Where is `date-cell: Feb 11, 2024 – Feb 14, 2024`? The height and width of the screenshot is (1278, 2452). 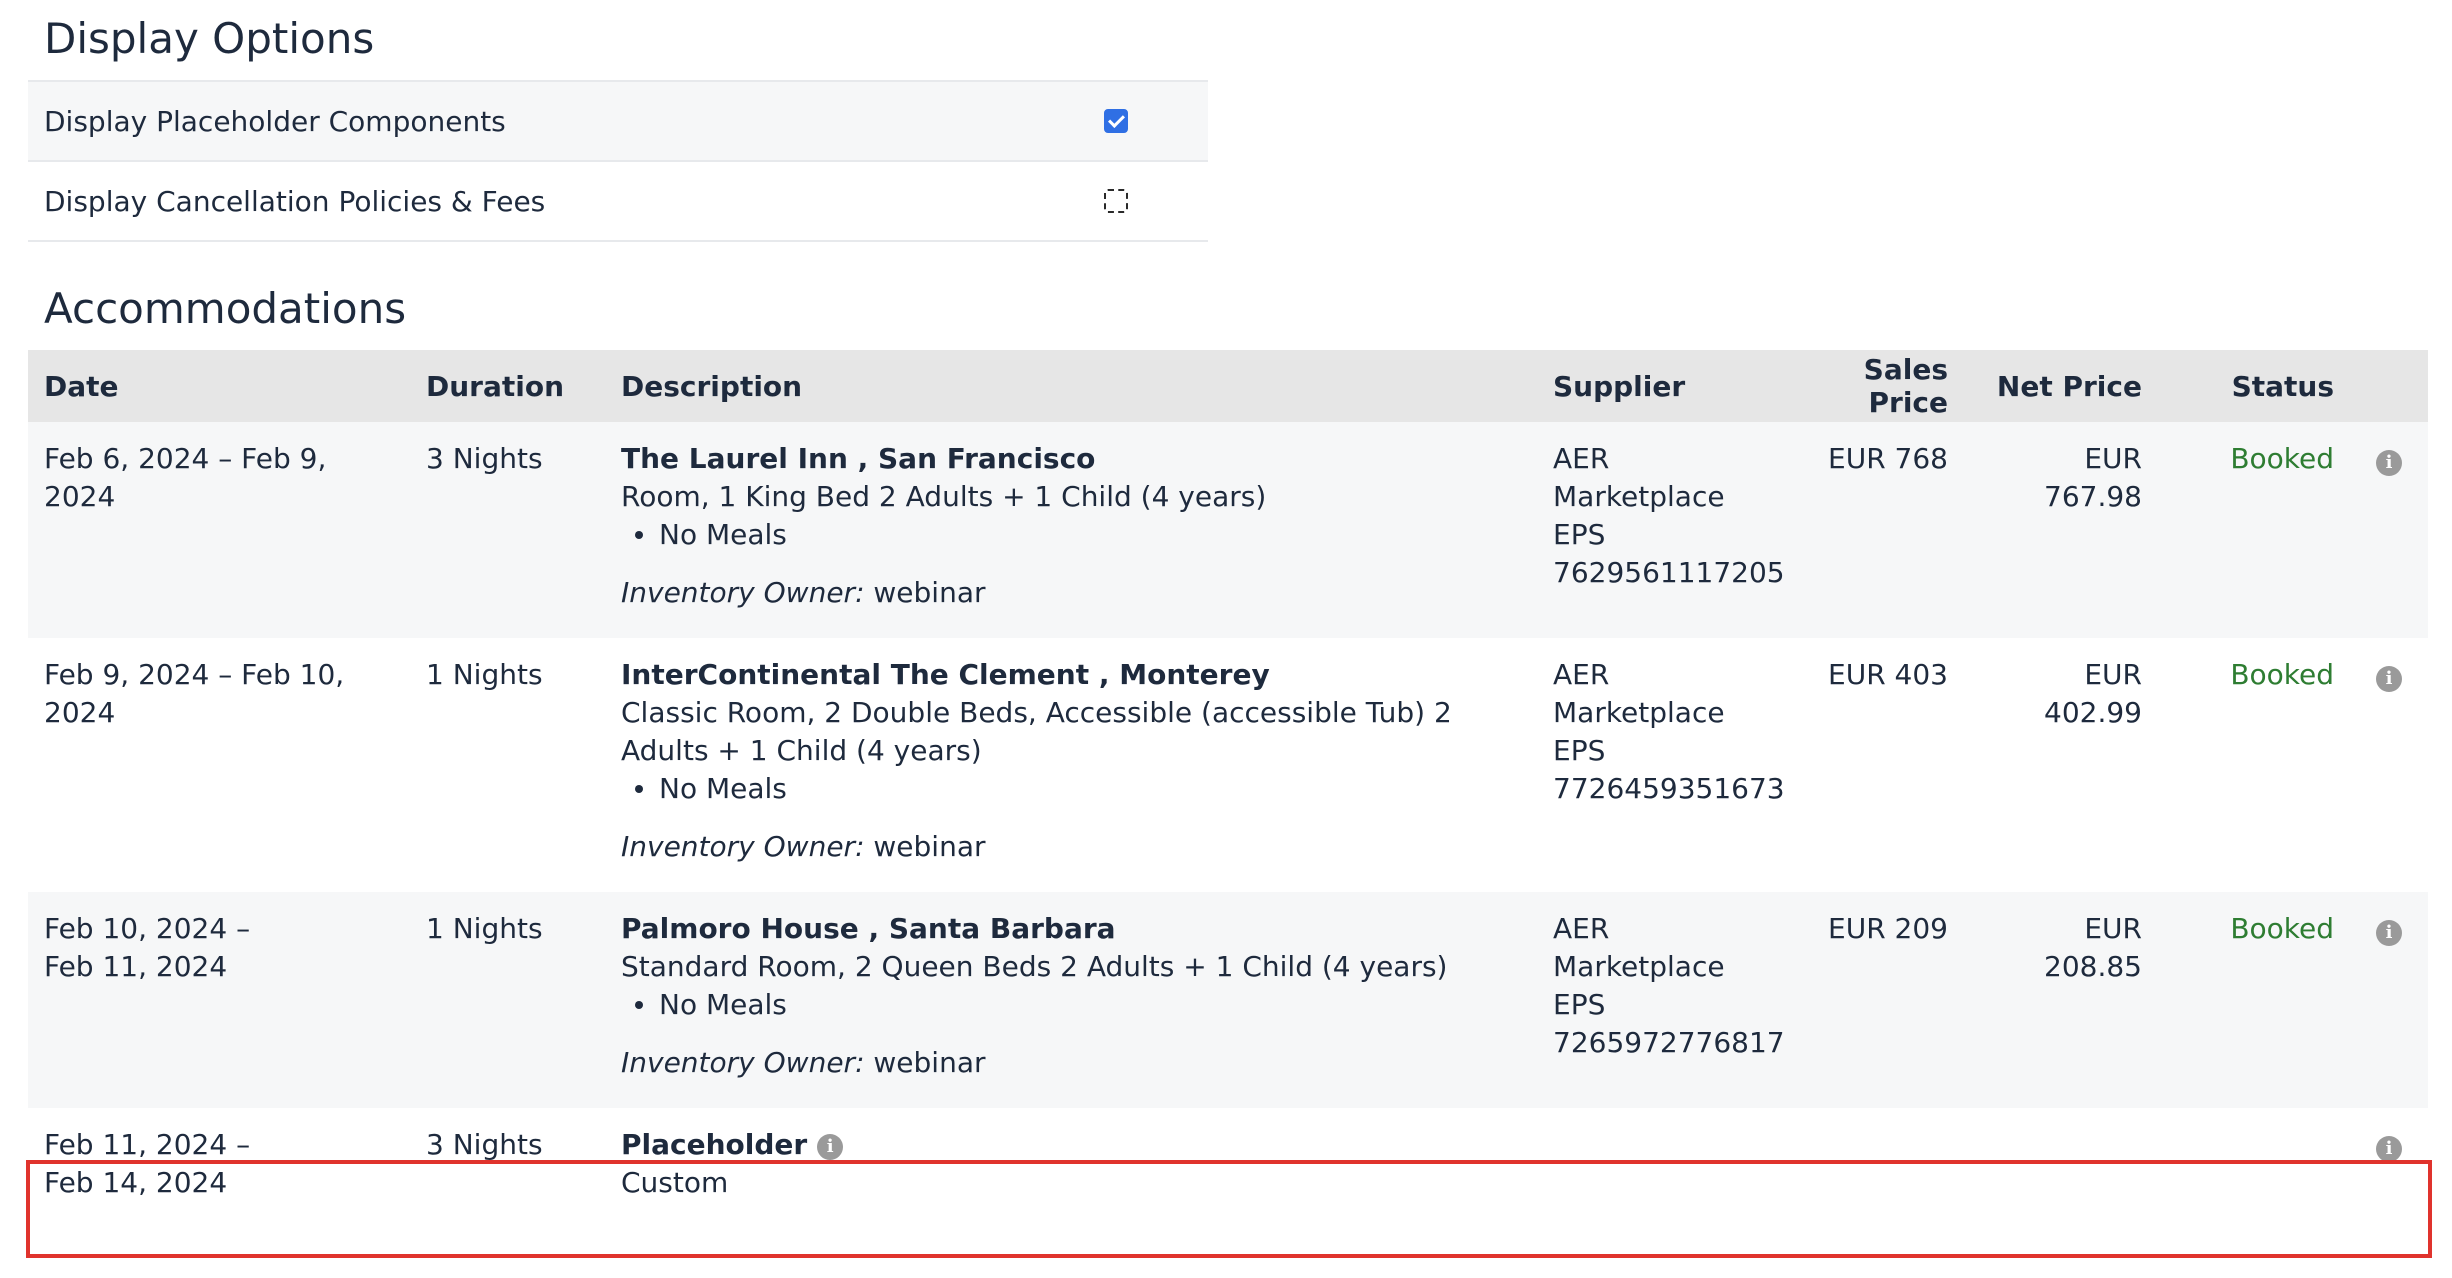
date-cell: Feb 11, 2024 – Feb 14, 2024 is located at coordinates (219, 1168).